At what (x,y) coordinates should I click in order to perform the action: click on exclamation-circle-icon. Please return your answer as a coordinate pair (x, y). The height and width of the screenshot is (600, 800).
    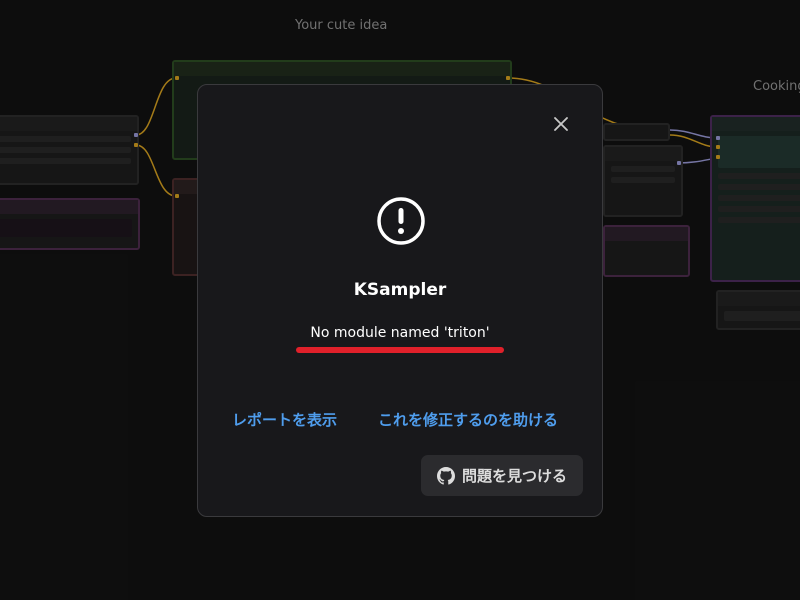
    Looking at the image, I should click on (401, 223).